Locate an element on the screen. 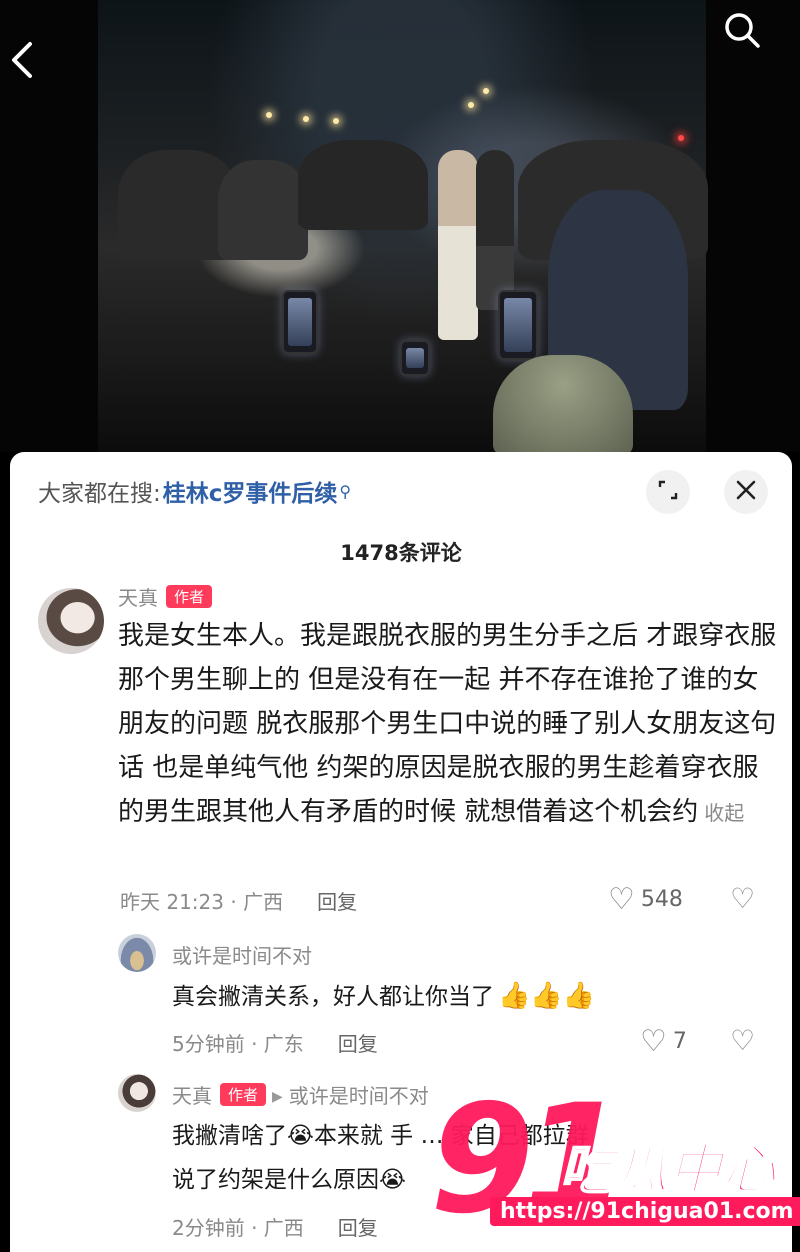 The width and height of the screenshot is (800, 1252). expand-button is located at coordinates (668, 492).